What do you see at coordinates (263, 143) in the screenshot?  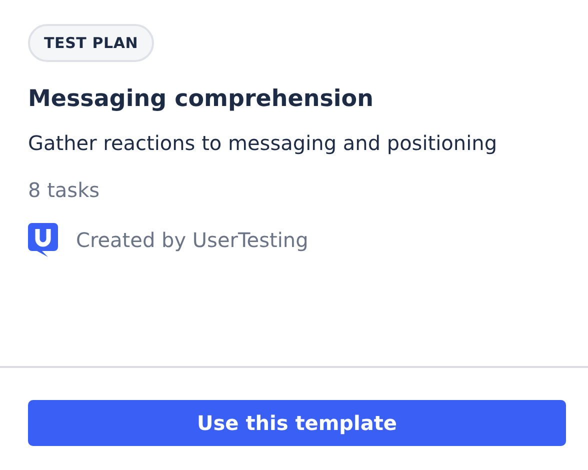 I see `description: Gather reactions to messaging and positioning` at bounding box center [263, 143].